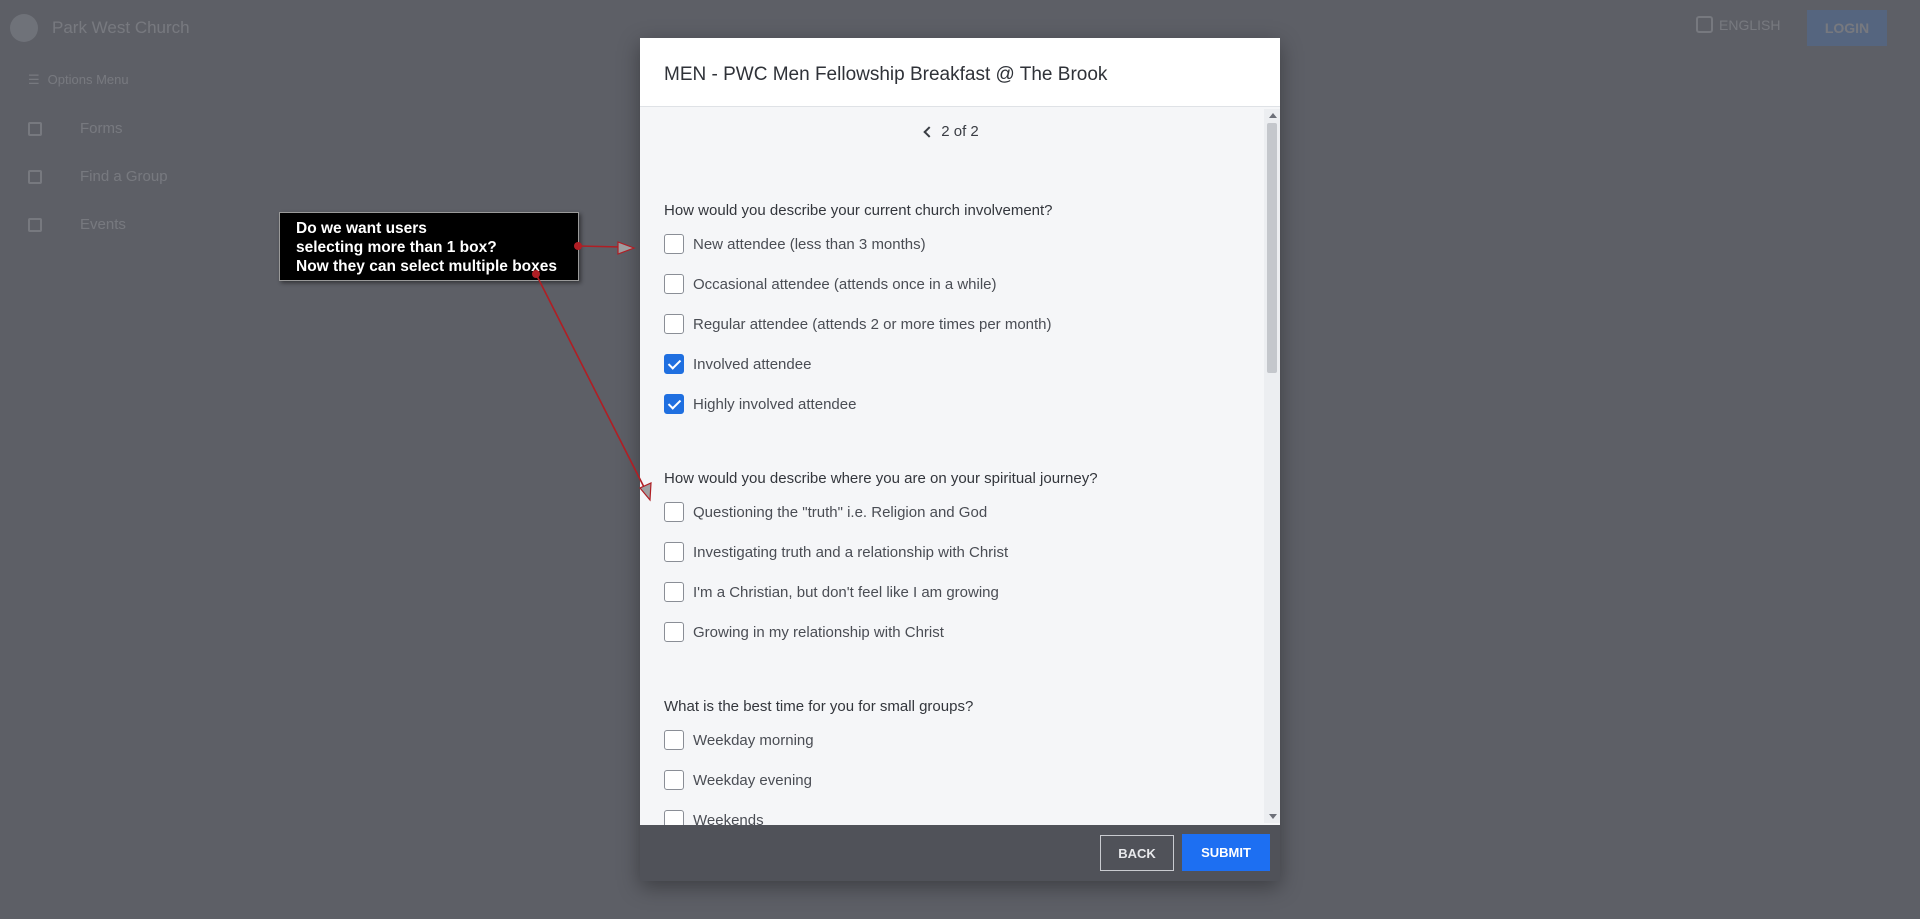 This screenshot has width=1920, height=919. Describe the element at coordinates (600, 246) in the screenshot. I see `arrow-to-first-question` at that location.